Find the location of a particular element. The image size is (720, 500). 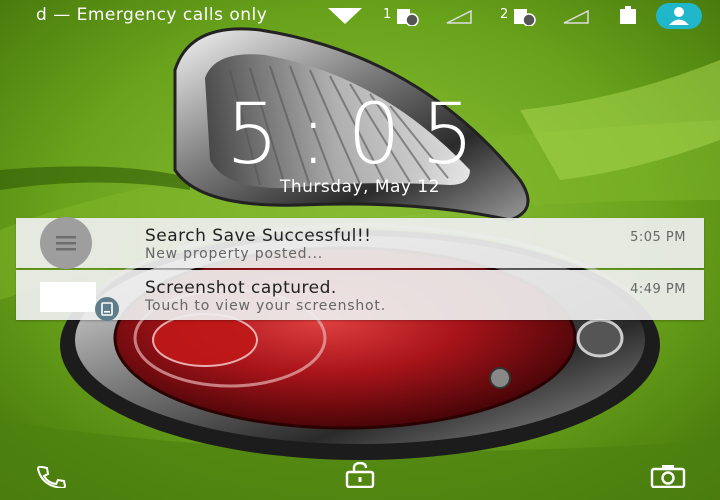

battery-icon is located at coordinates (628, 15).